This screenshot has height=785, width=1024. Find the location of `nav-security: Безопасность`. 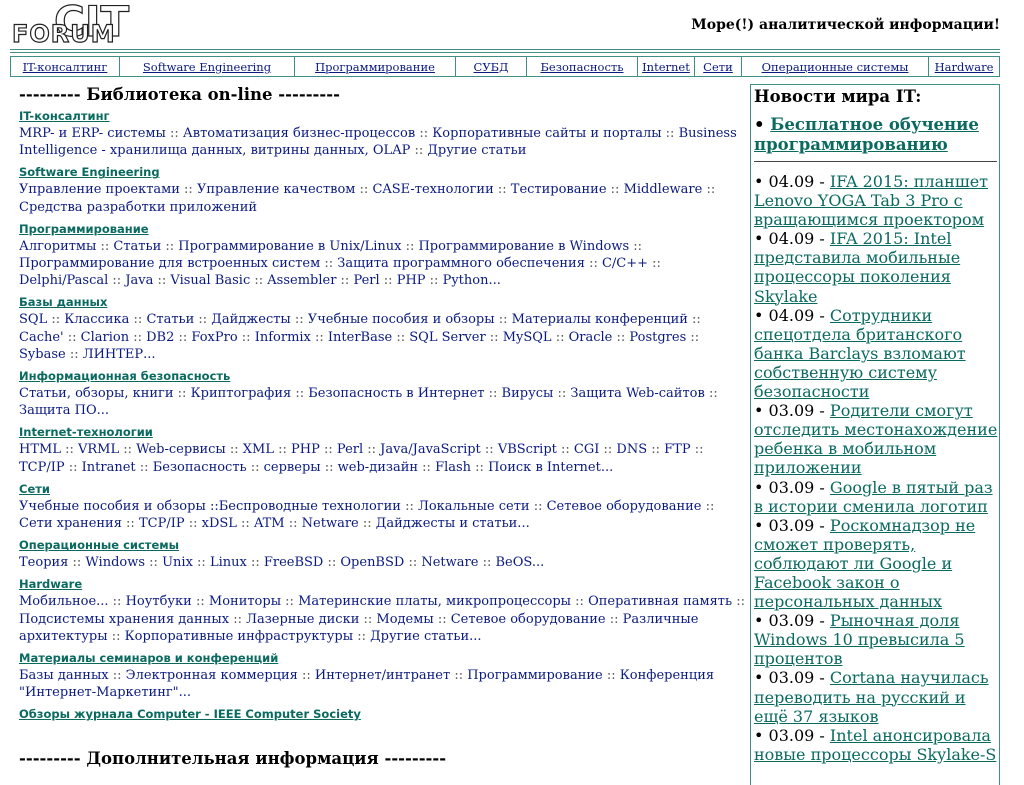

nav-security: Безопасность is located at coordinates (582, 66).